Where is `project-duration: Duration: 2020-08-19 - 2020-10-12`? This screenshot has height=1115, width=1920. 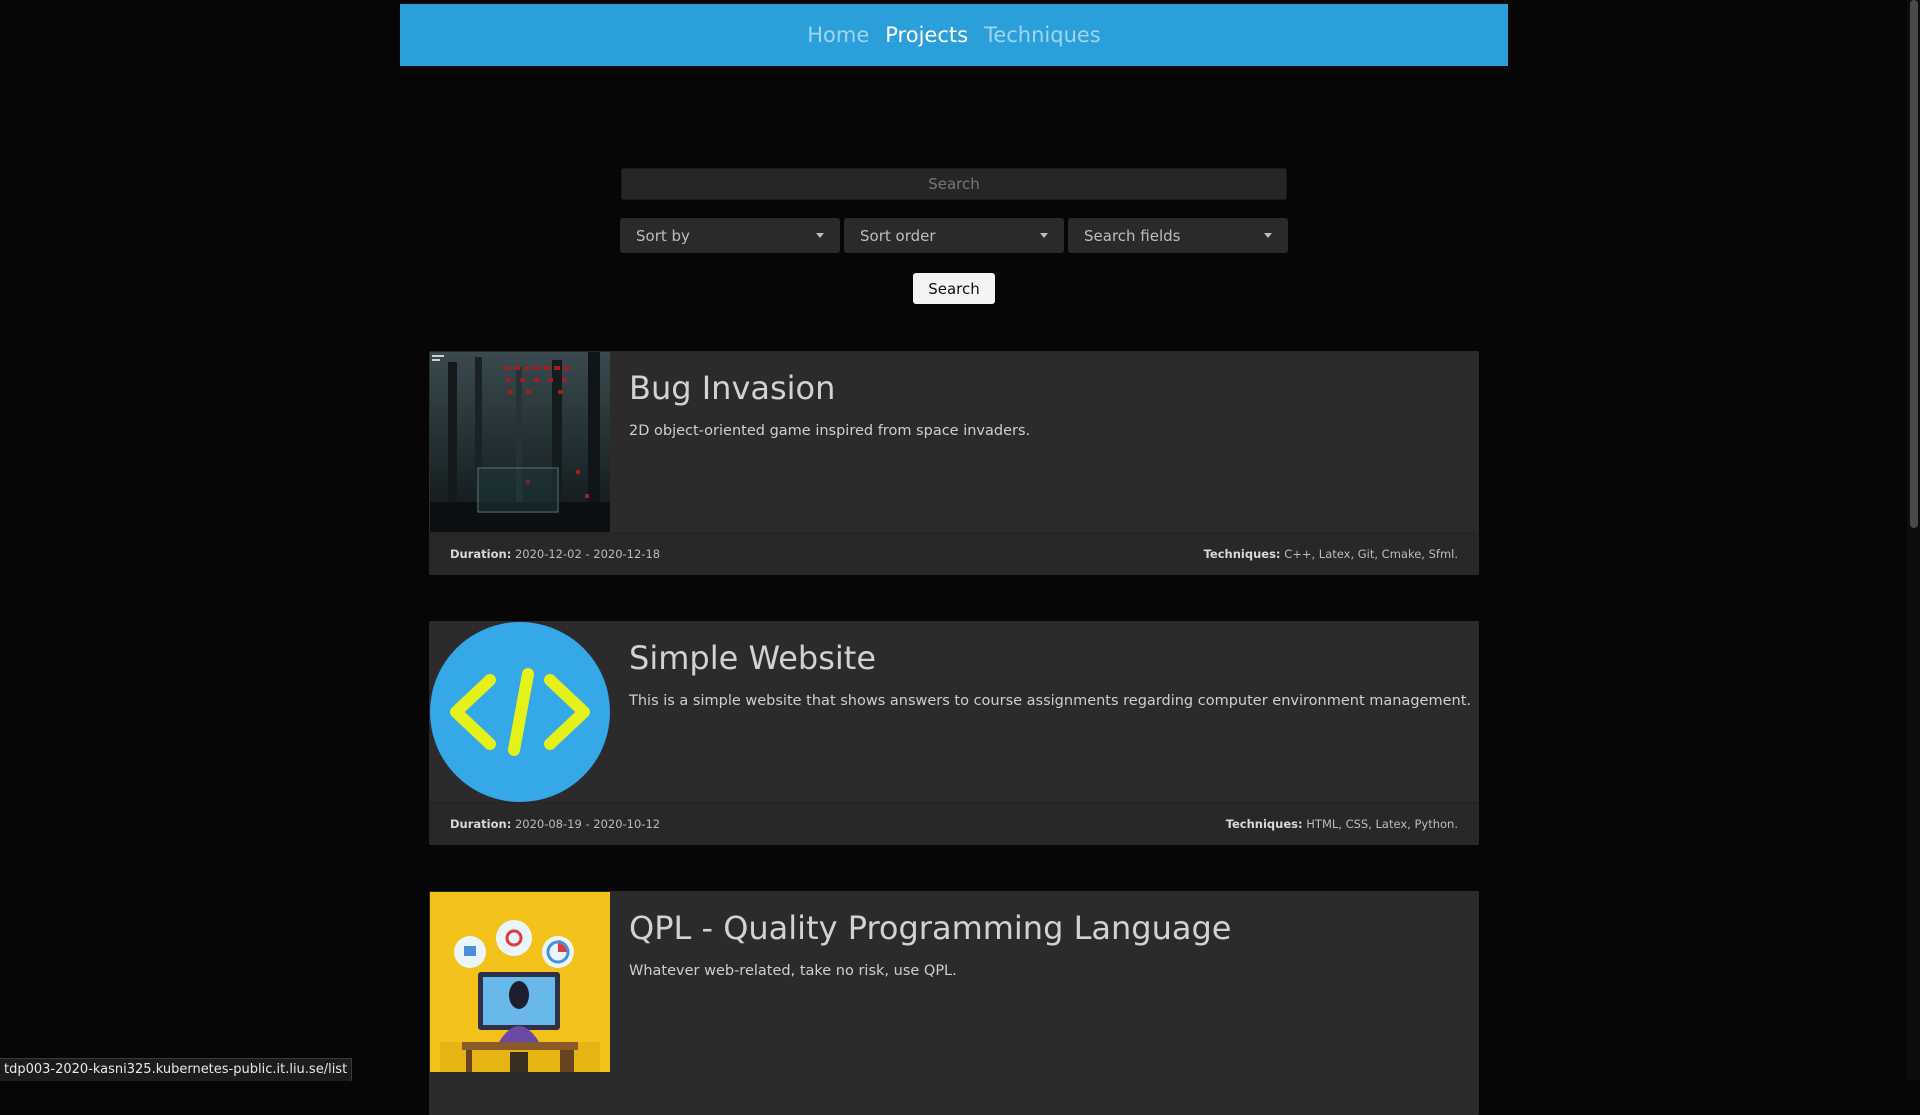 project-duration: Duration: 2020-08-19 - 2020-10-12 is located at coordinates (555, 824).